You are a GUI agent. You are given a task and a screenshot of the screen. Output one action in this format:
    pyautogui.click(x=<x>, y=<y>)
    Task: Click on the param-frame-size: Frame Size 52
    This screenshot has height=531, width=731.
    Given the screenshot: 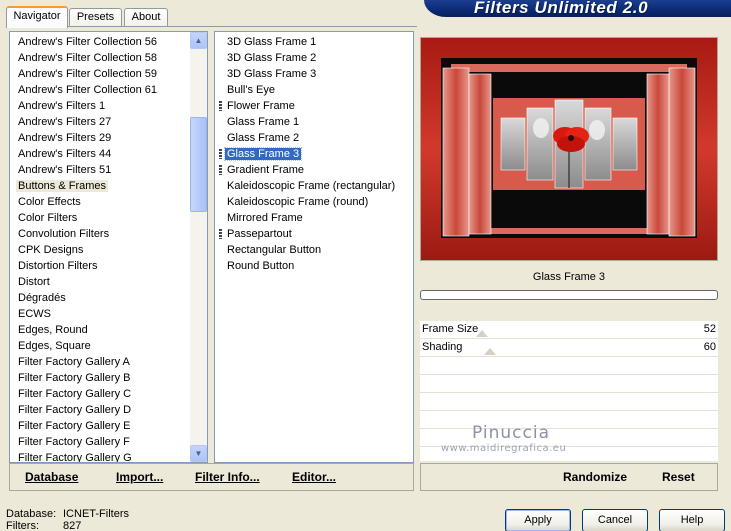 What is the action you would take?
    pyautogui.click(x=569, y=330)
    